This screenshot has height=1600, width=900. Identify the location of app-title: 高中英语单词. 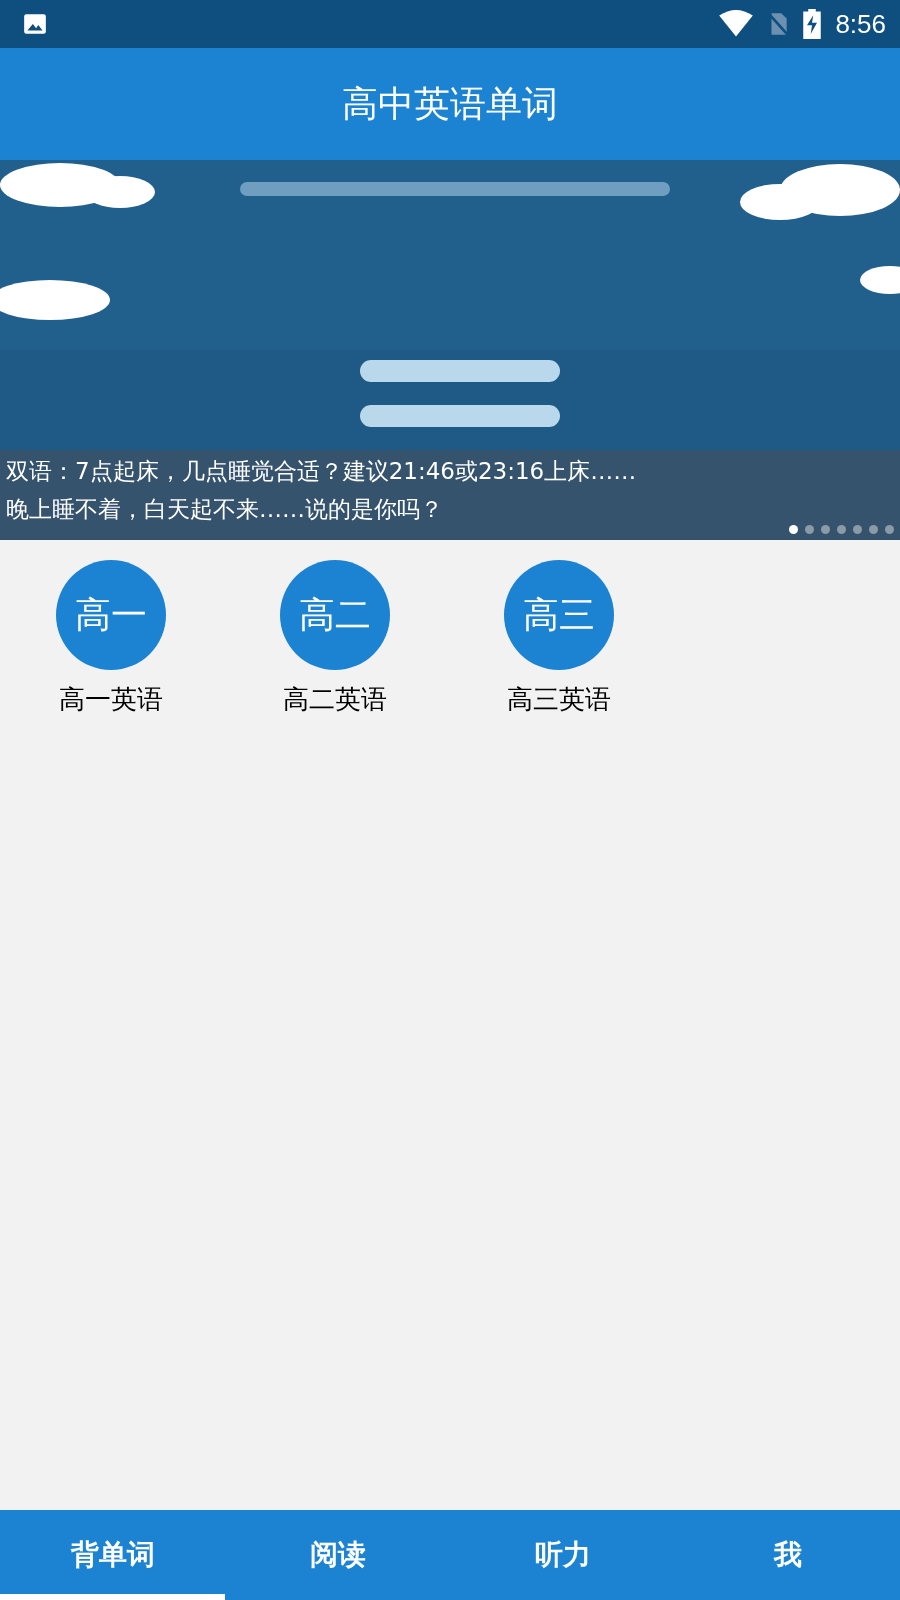
(450, 103).